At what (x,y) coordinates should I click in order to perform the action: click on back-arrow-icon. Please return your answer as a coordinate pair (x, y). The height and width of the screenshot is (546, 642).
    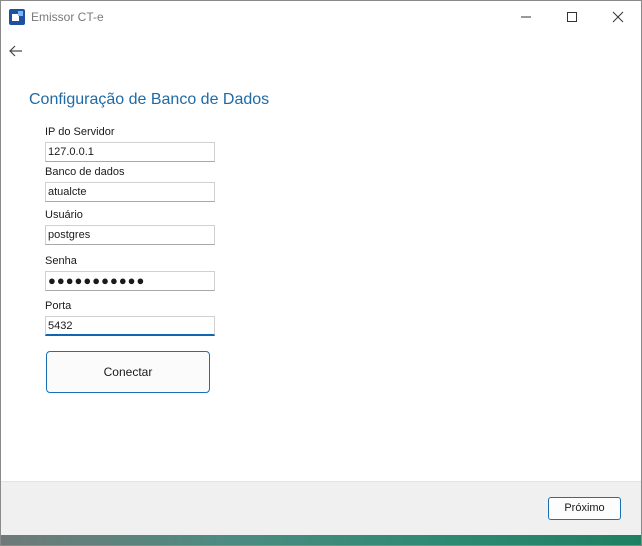
    Looking at the image, I should click on (17, 51).